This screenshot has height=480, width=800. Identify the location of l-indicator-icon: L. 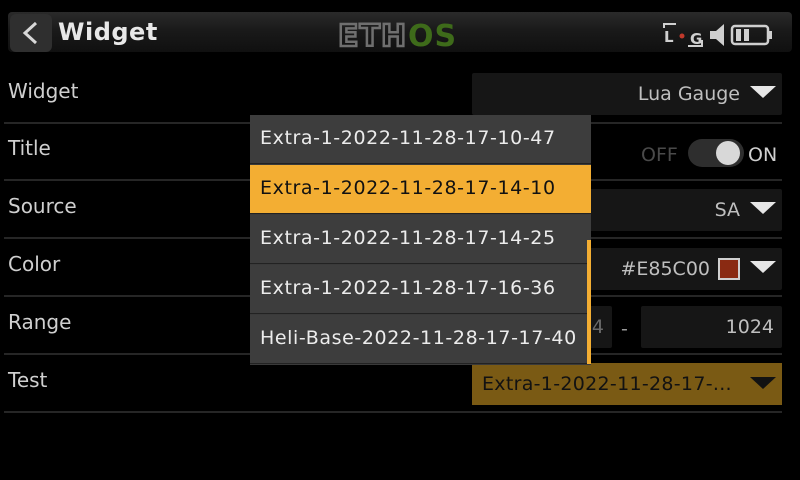
(669, 37).